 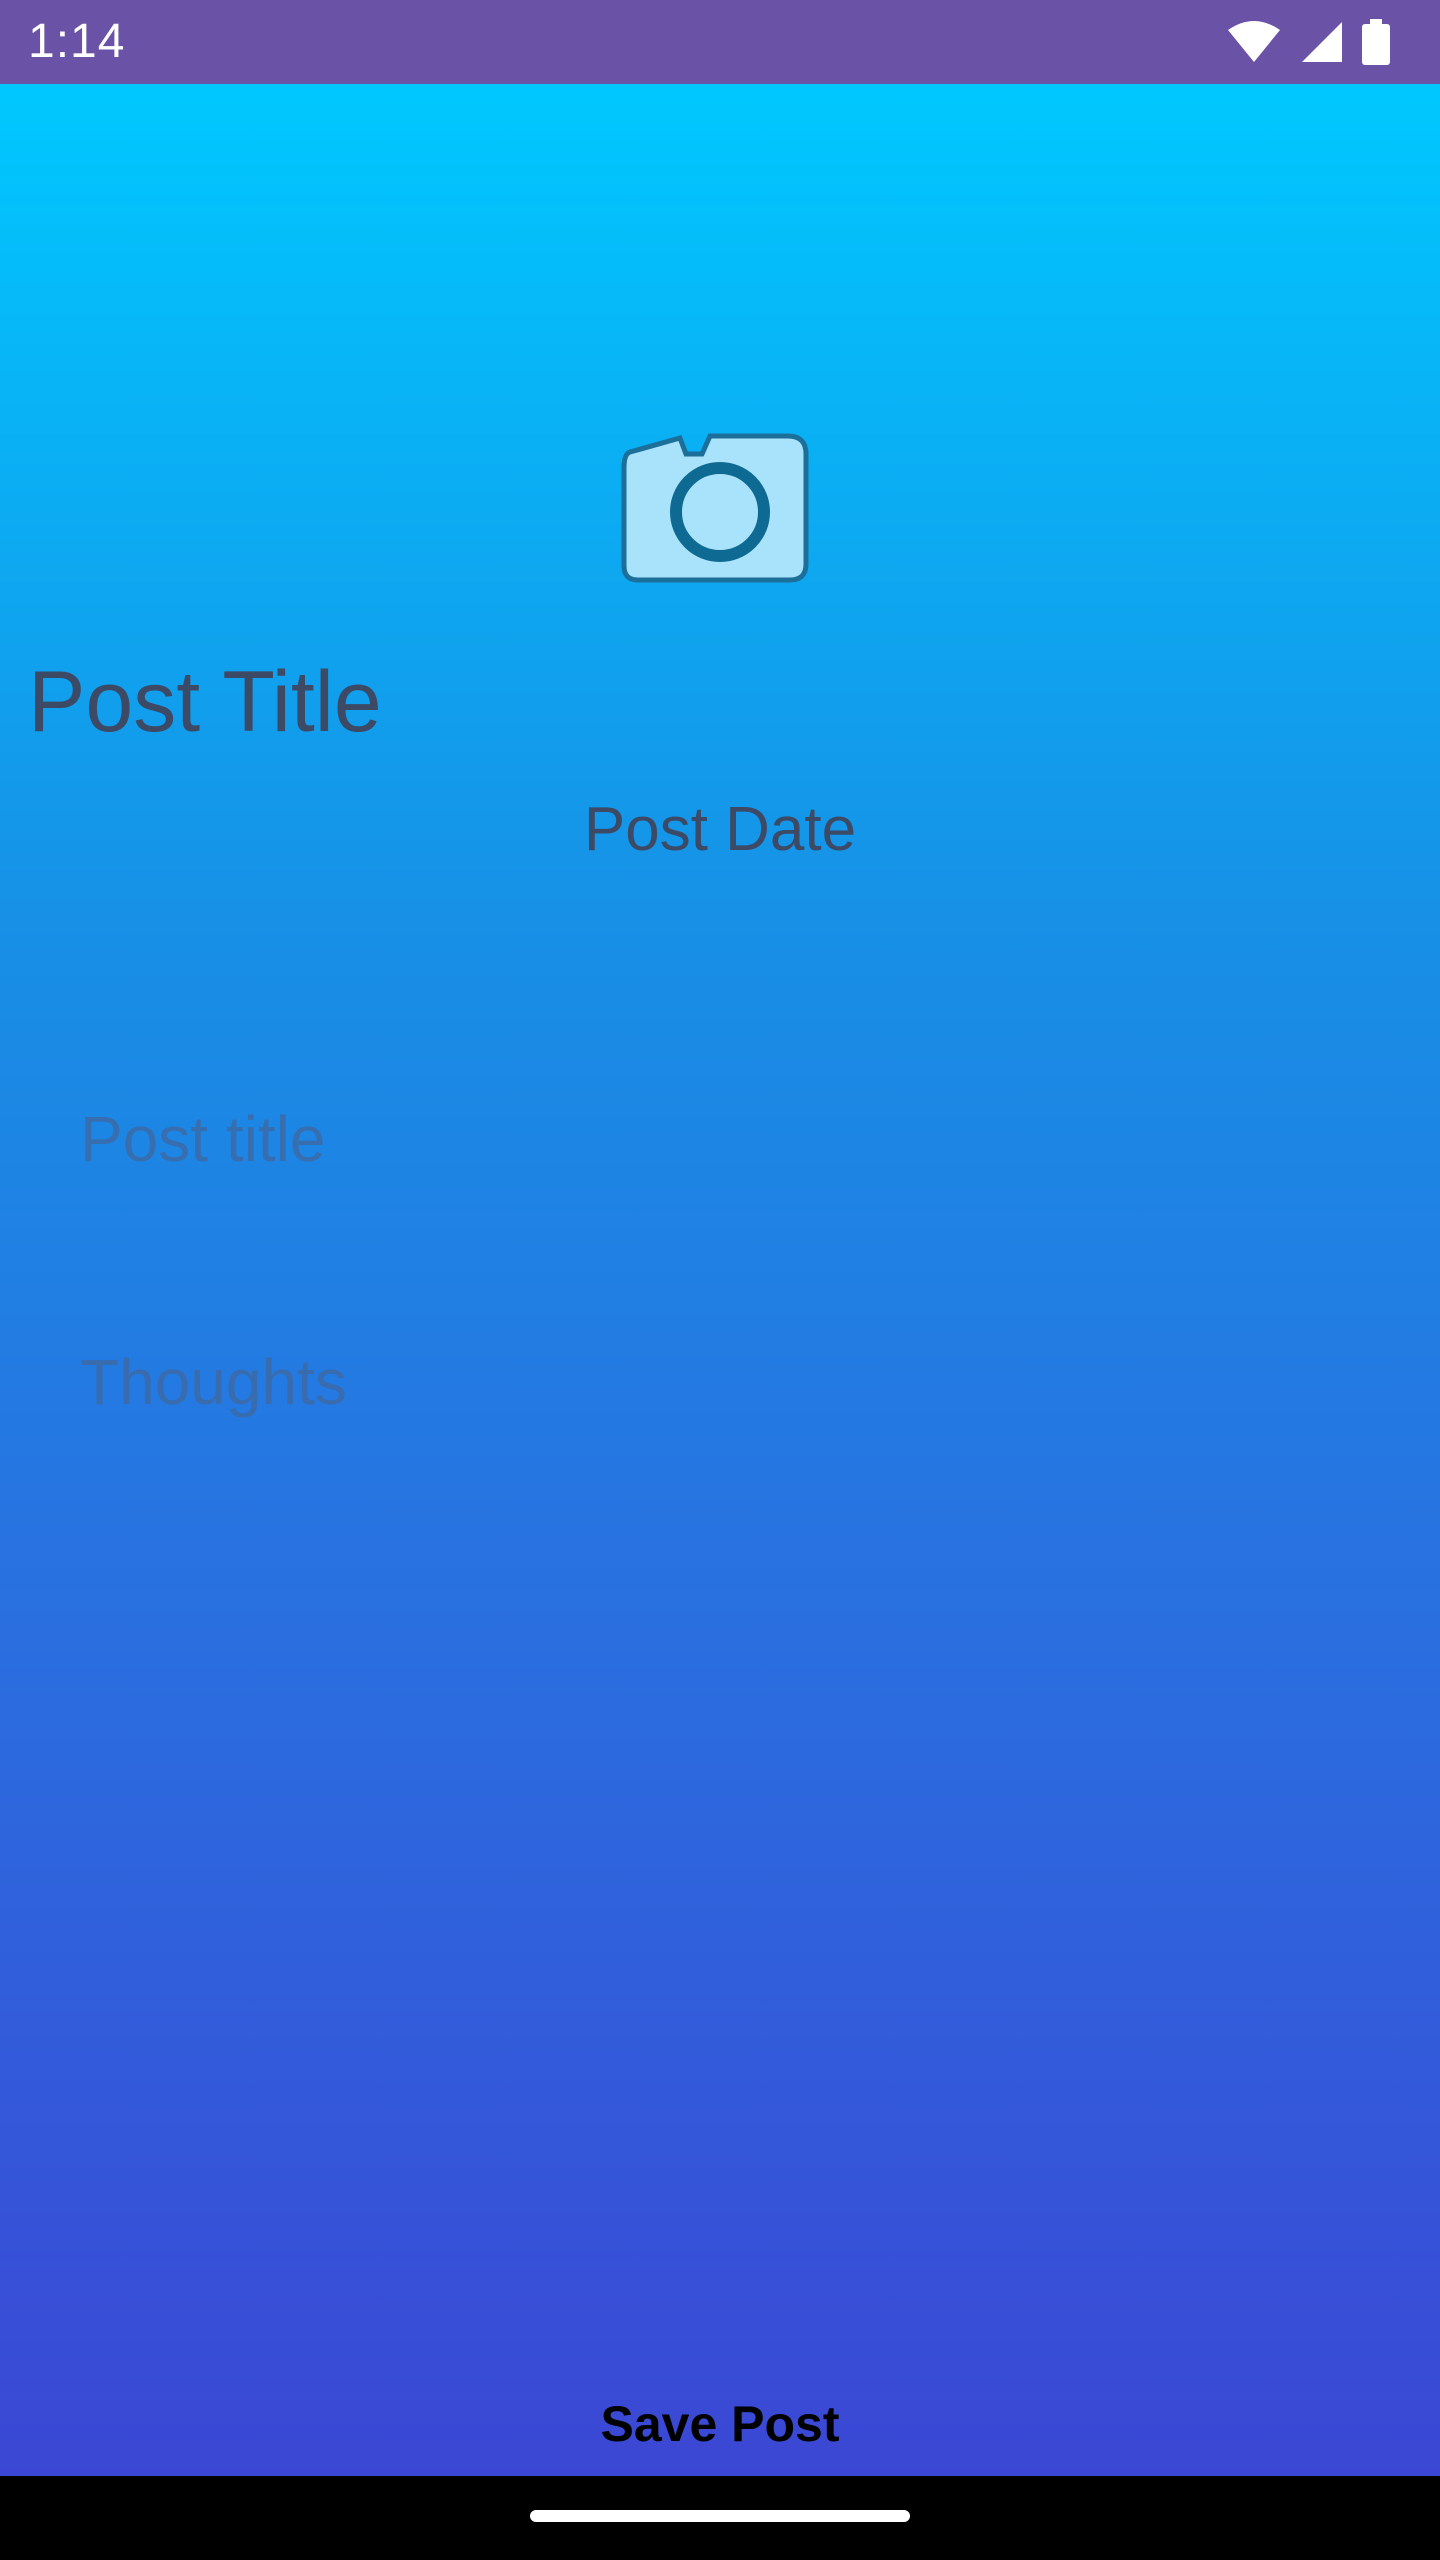 I want to click on post-title-heading: Post Title, so click(x=205, y=702).